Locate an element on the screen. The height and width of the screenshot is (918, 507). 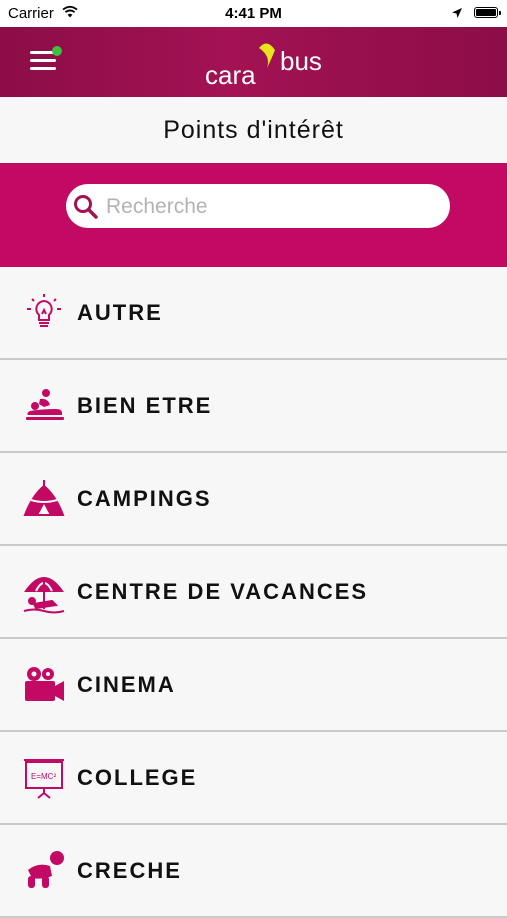
lightbulb-icon is located at coordinates (44, 314).